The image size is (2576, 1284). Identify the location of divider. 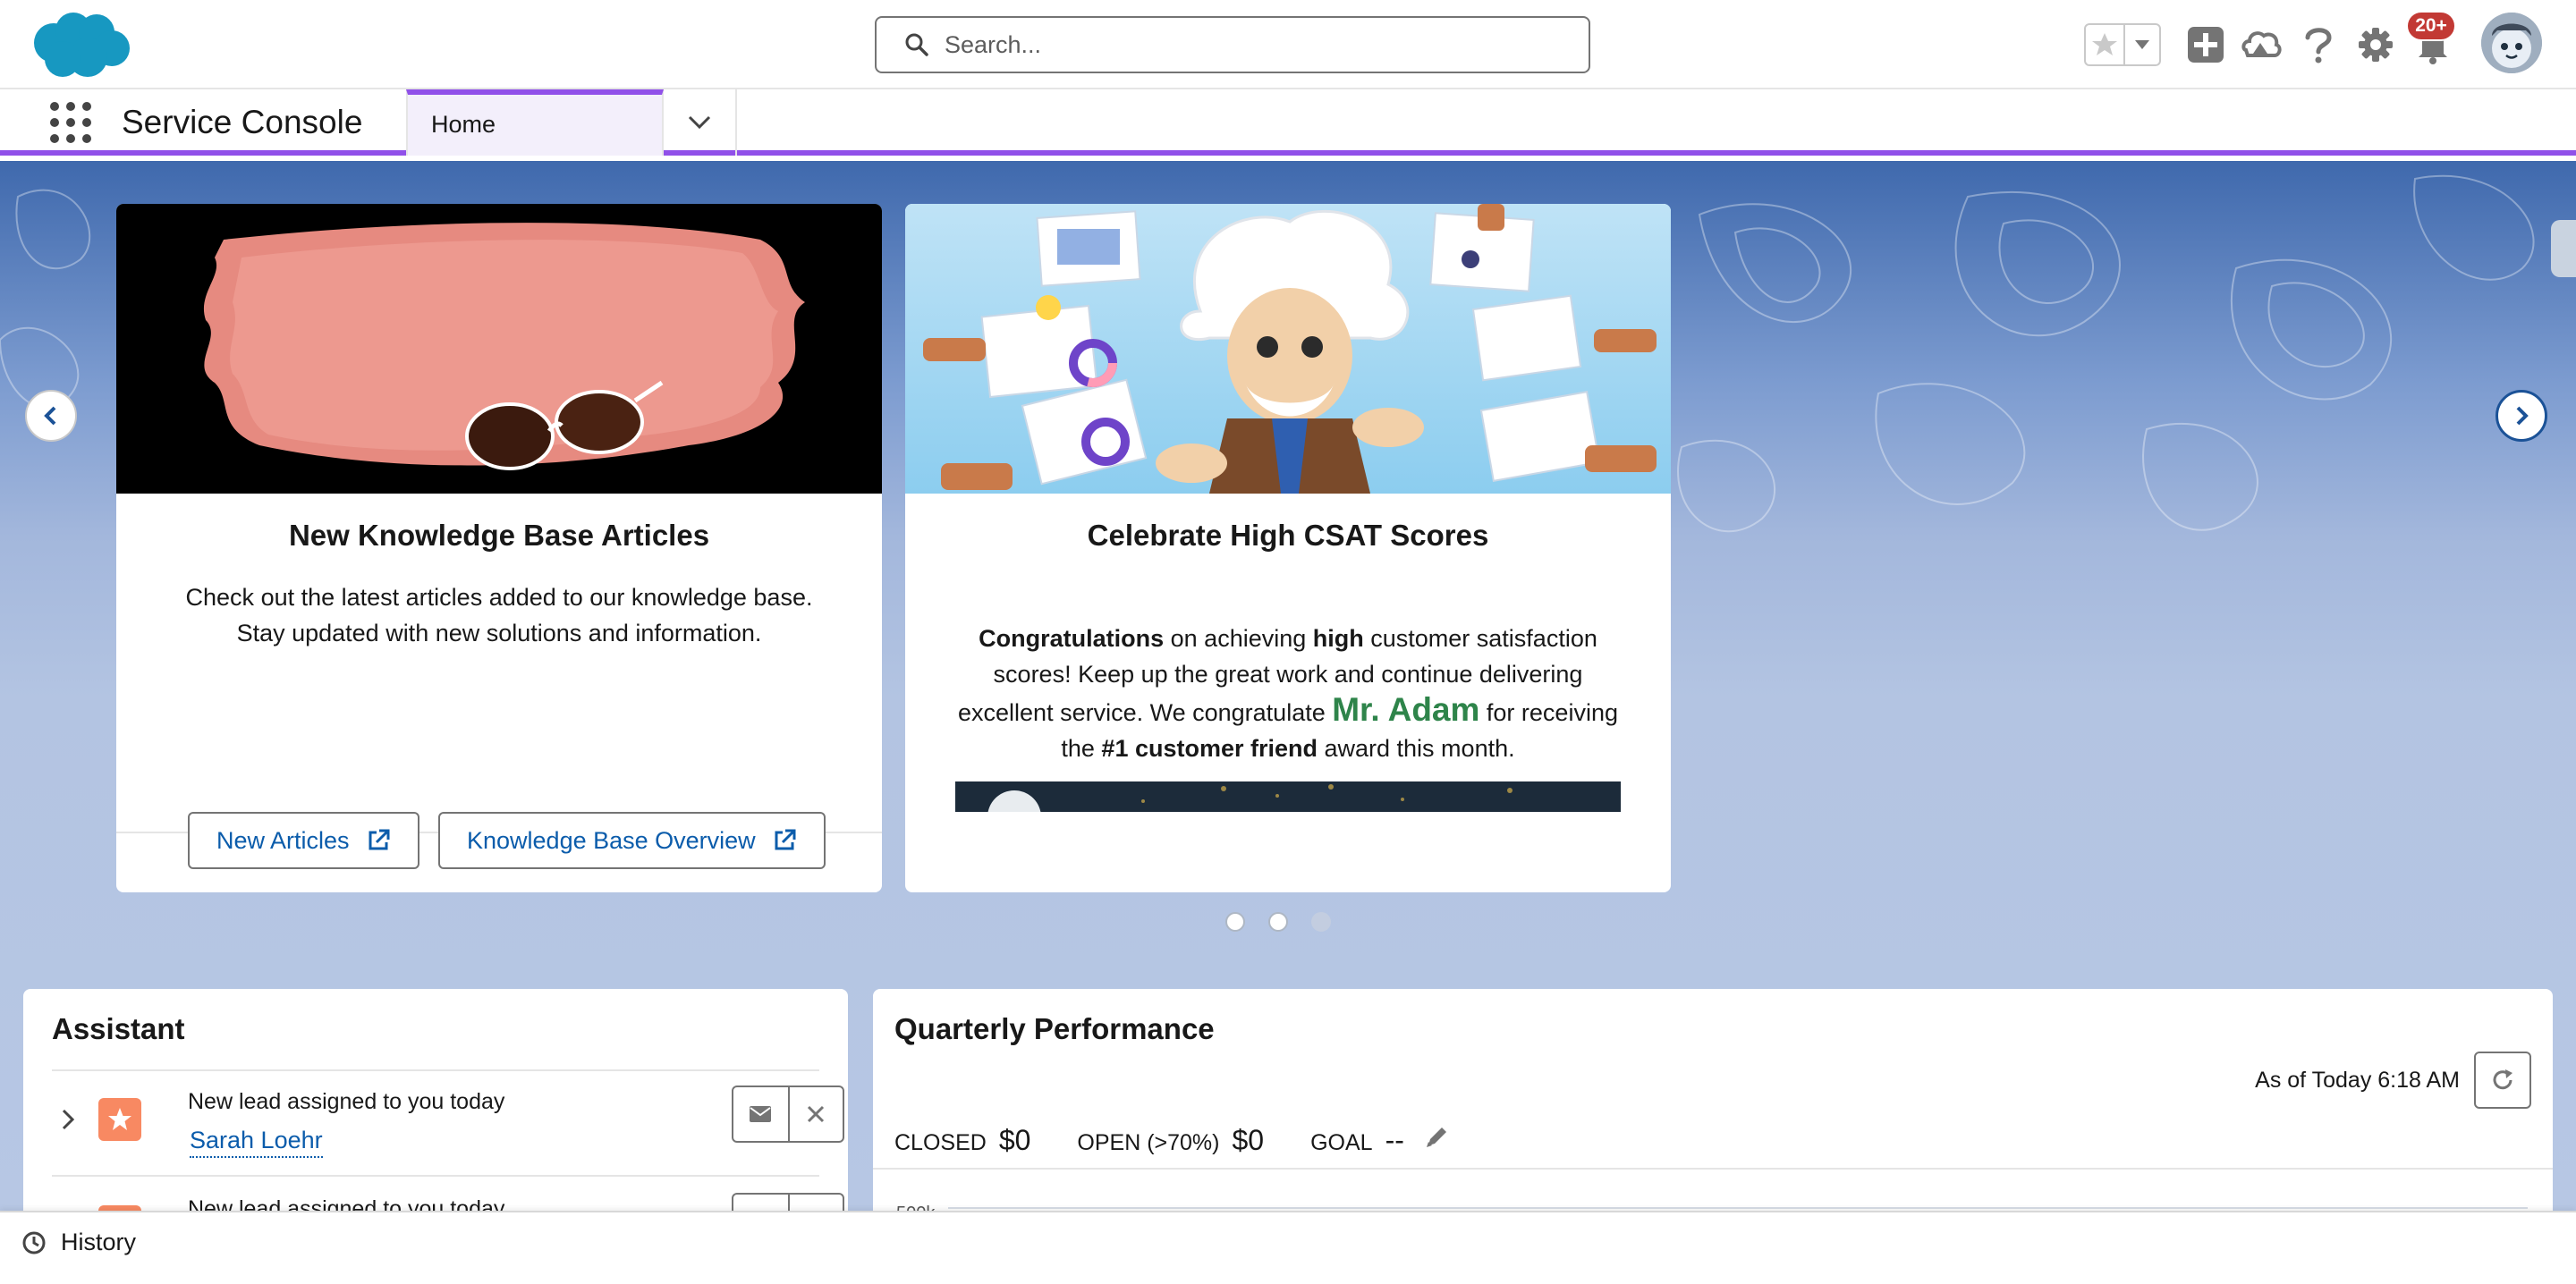
(1713, 1169).